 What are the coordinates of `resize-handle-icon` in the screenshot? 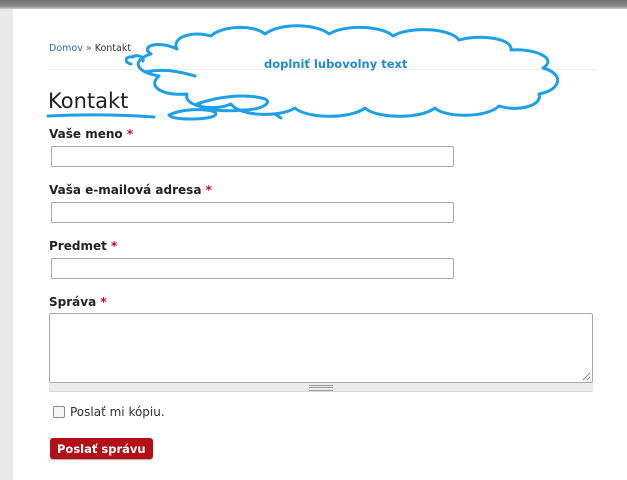 It's located at (321, 388).